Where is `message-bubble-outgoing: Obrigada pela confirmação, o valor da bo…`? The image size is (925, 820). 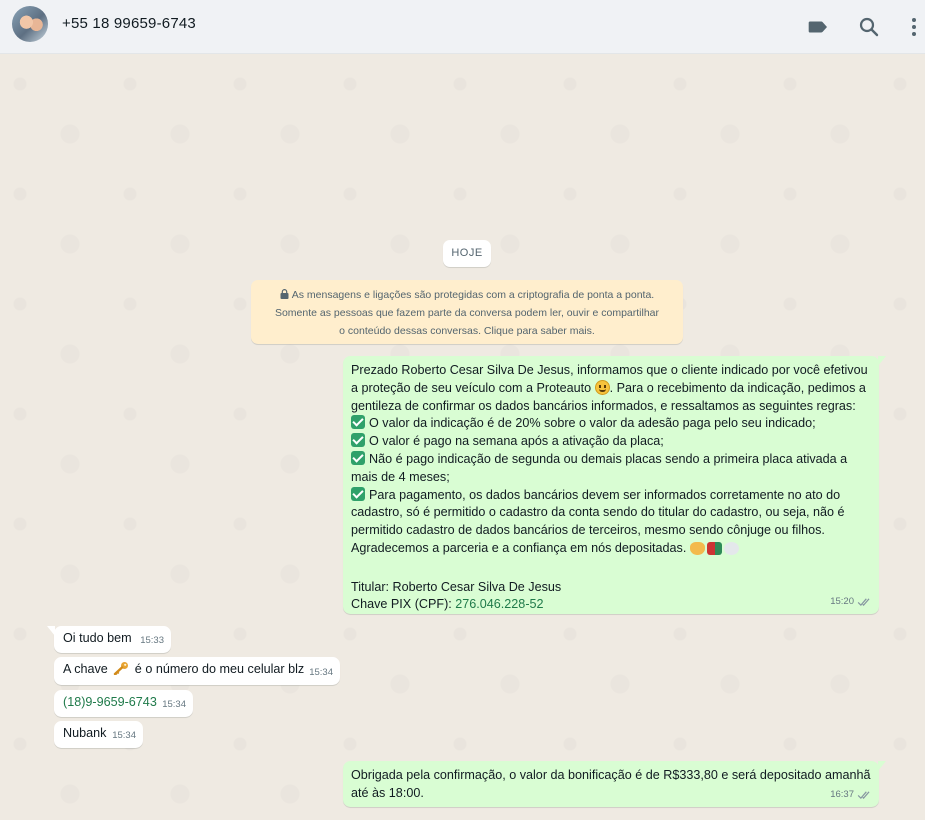
message-bubble-outgoing: Obrigada pela confirmação, o valor da bo… is located at coordinates (614, 784).